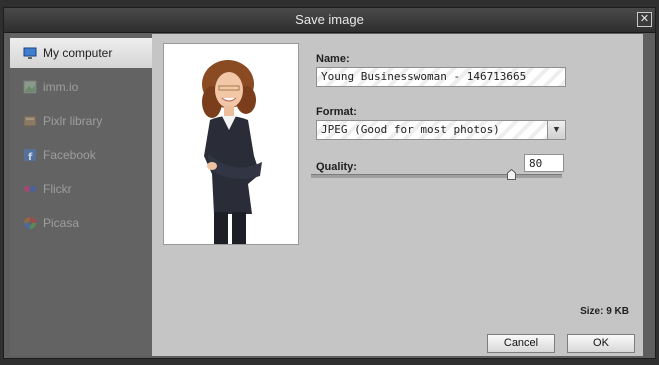 This screenshot has height=365, width=659. Describe the element at coordinates (511, 174) in the screenshot. I see `slider-handle` at that location.